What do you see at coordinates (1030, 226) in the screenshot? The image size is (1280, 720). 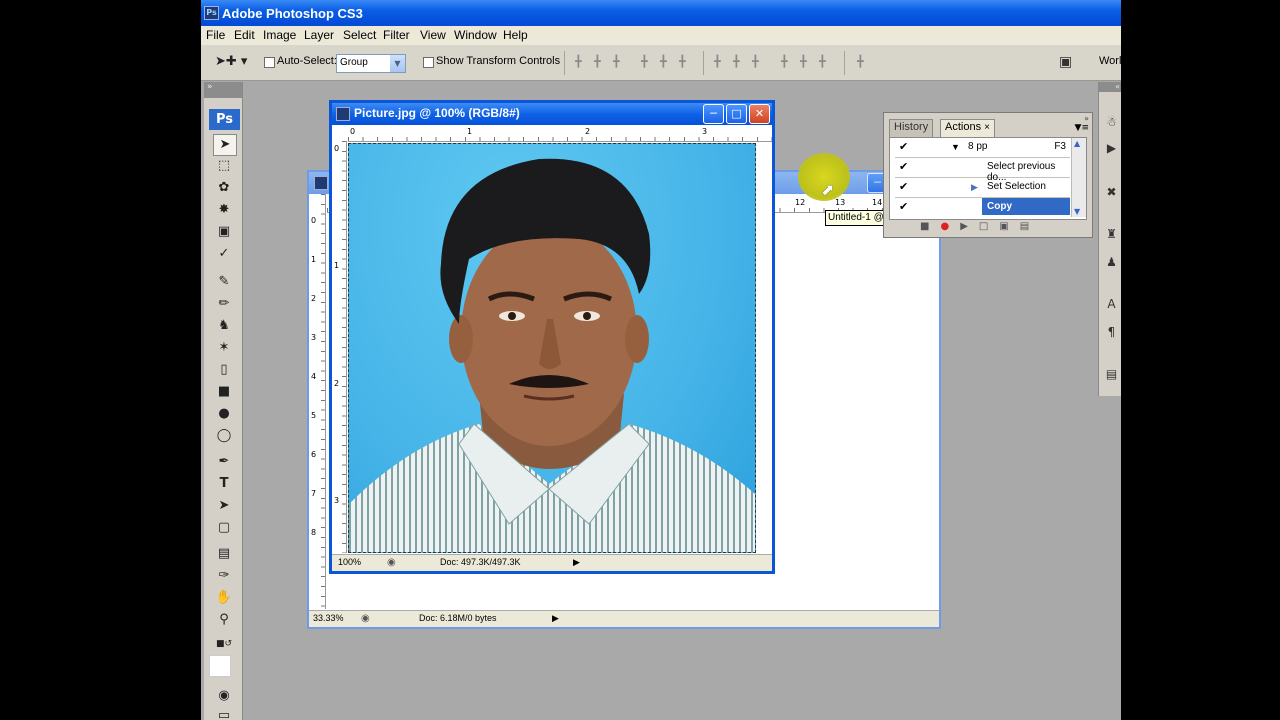 I see `delete-icon: ▤` at bounding box center [1030, 226].